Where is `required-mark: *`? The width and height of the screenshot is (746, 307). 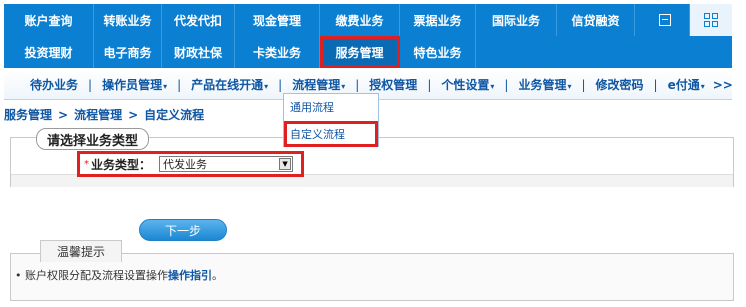 required-mark: * is located at coordinates (86, 164).